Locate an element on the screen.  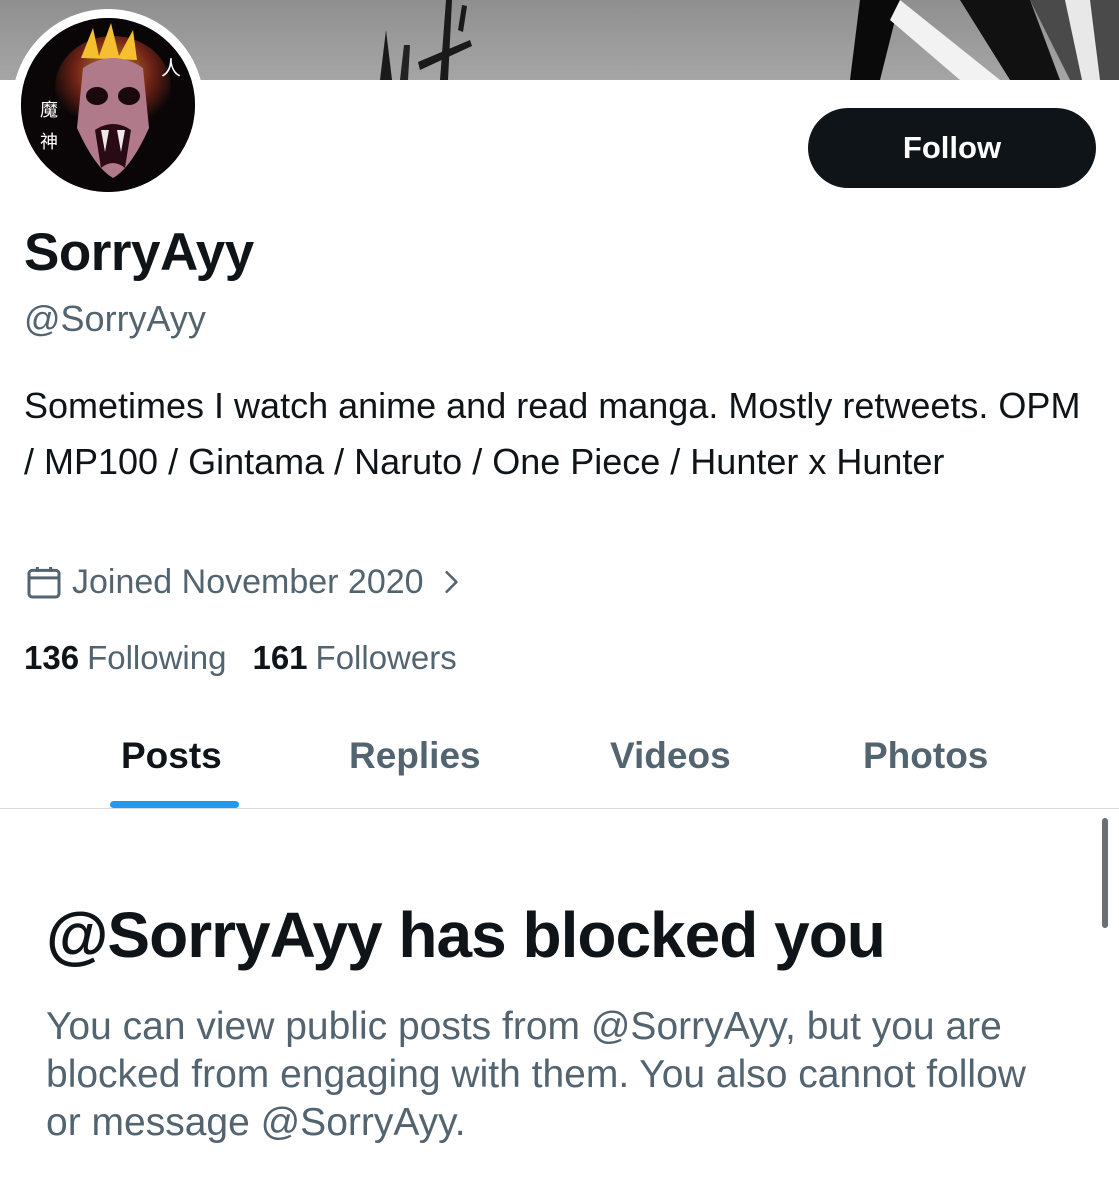
display-name: SorryAyy is located at coordinates (139, 252).